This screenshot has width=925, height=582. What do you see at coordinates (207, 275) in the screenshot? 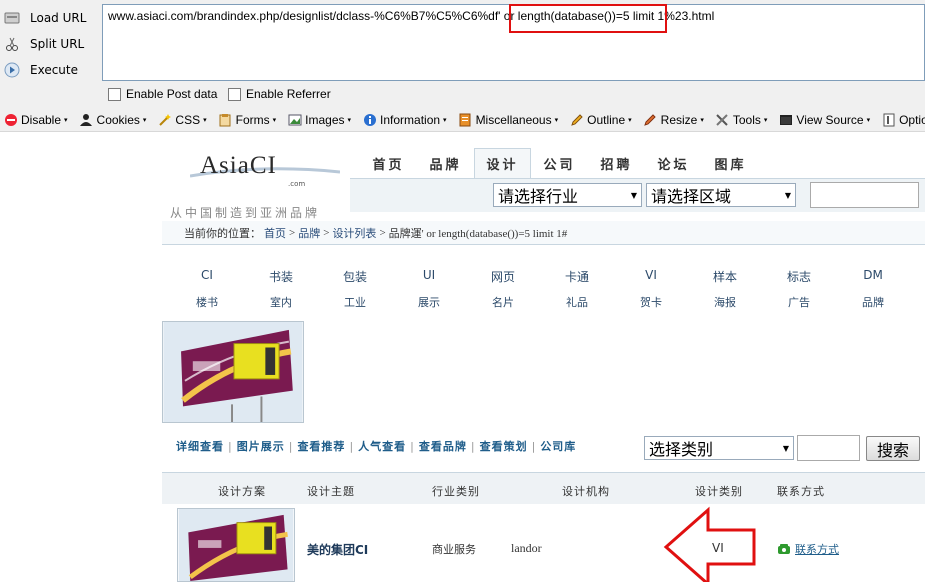
I see `category-ci: CI` at bounding box center [207, 275].